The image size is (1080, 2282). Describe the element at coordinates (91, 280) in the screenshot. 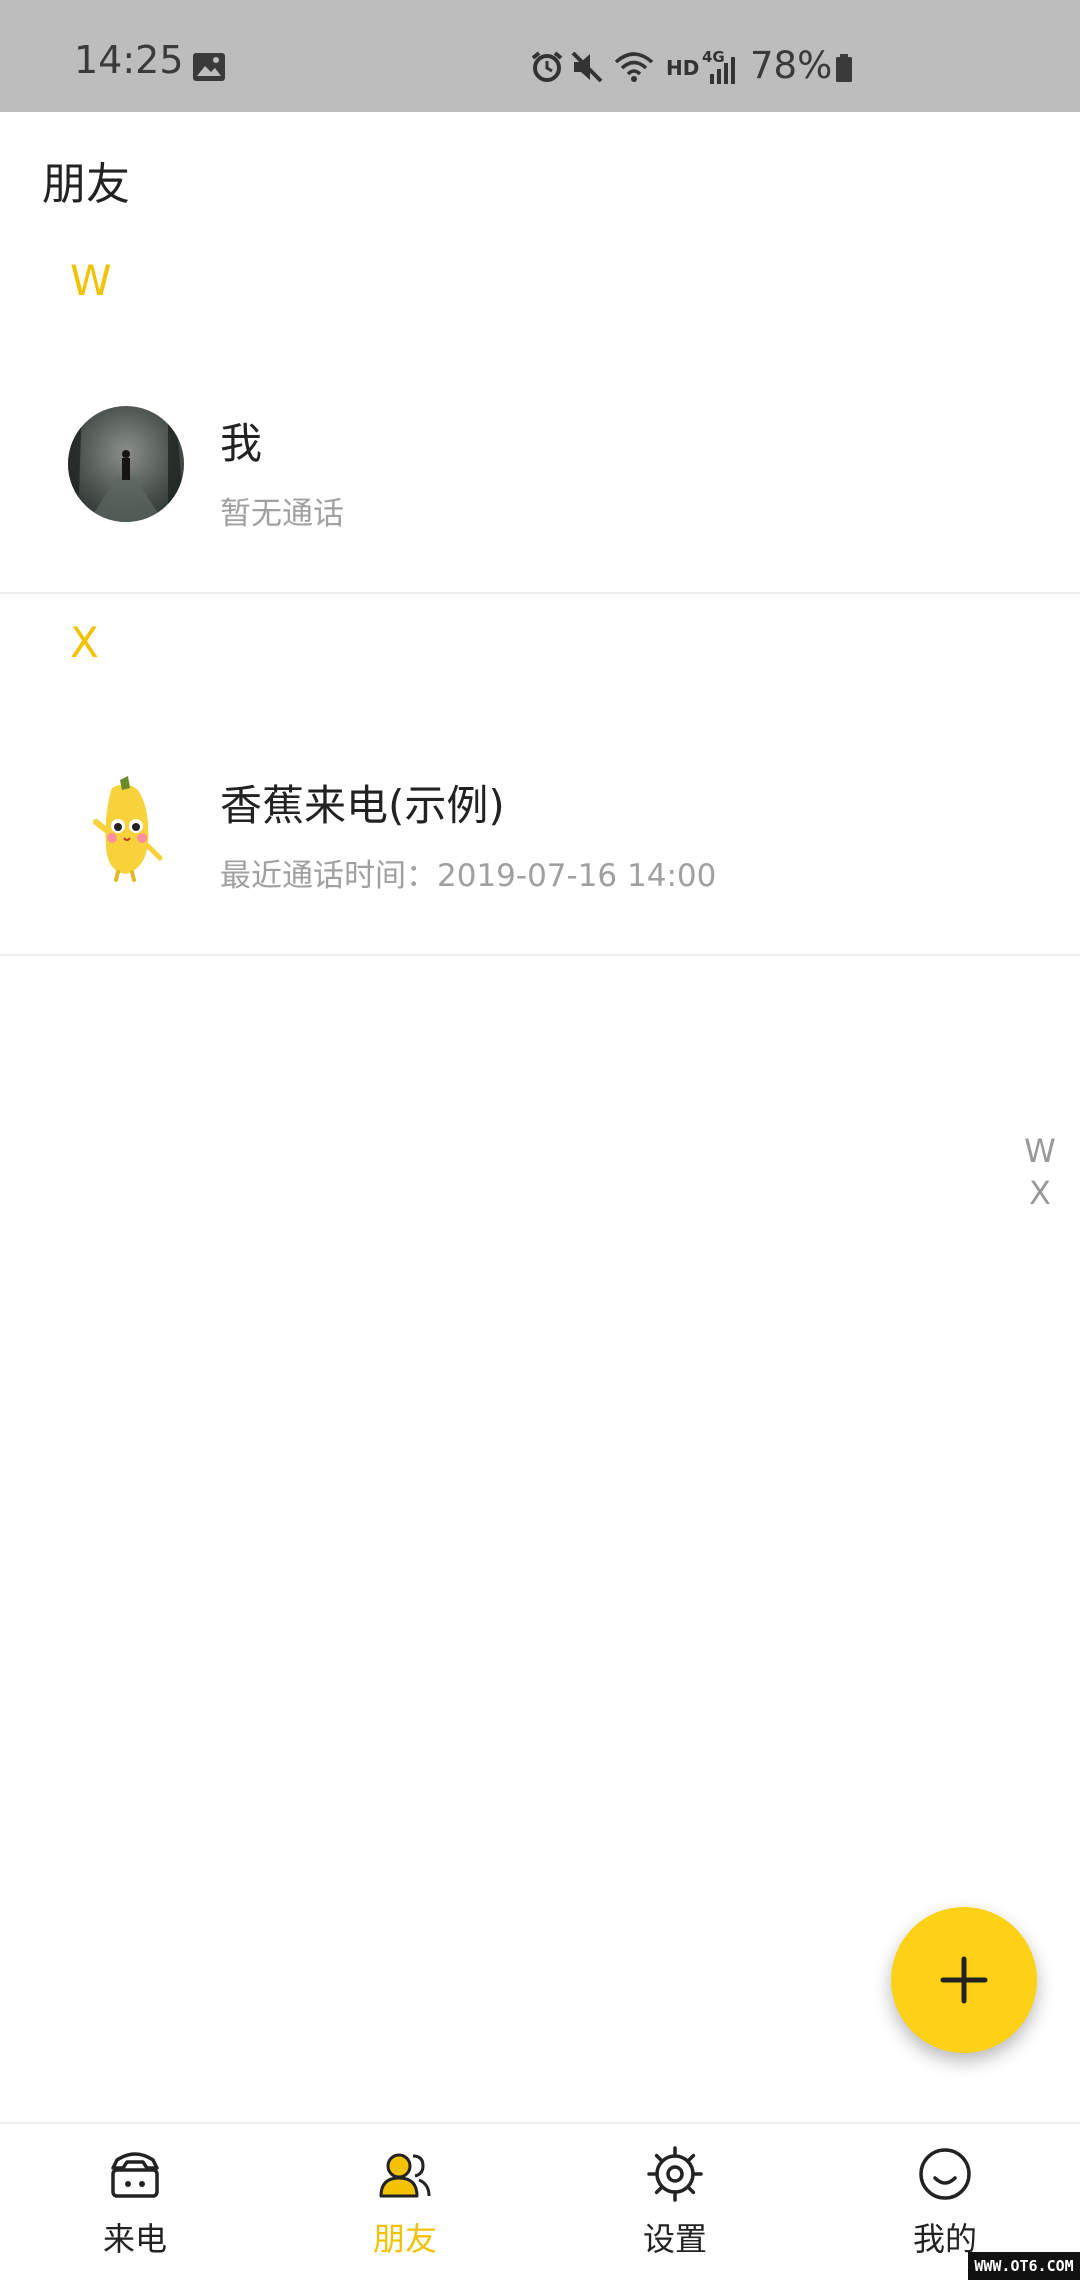

I see `section-header-w: W` at that location.